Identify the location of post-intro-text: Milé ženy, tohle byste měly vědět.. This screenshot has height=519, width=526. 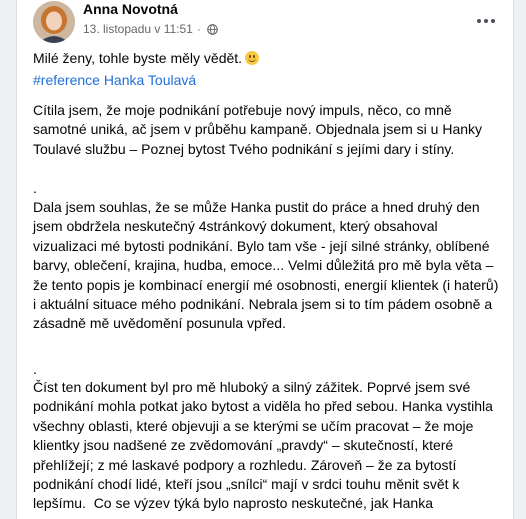
(138, 58).